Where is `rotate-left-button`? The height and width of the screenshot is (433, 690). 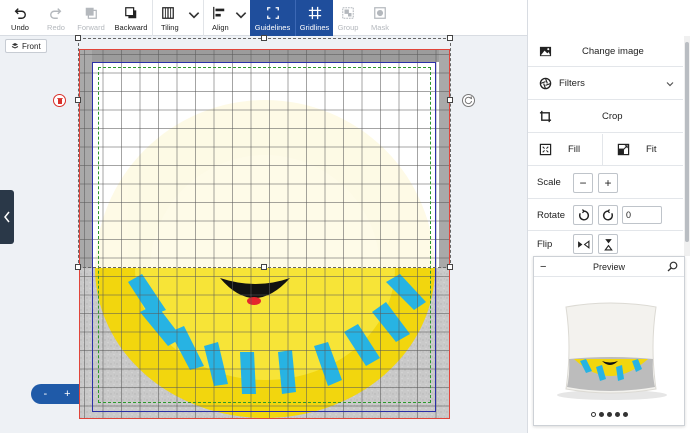 rotate-left-button is located at coordinates (583, 215).